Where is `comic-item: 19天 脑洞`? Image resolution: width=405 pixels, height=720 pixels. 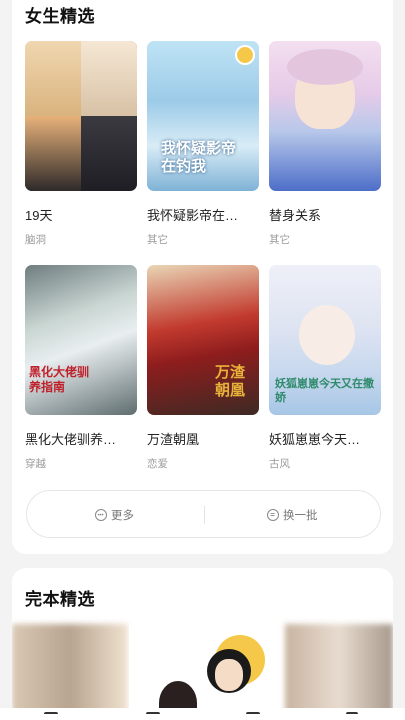 comic-item: 19天 脑洞 is located at coordinates (81, 153).